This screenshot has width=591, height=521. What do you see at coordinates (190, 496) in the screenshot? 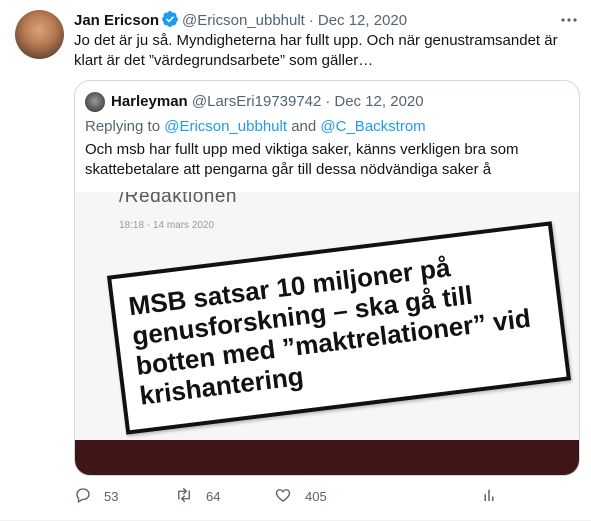
I see `retweet-icon` at bounding box center [190, 496].